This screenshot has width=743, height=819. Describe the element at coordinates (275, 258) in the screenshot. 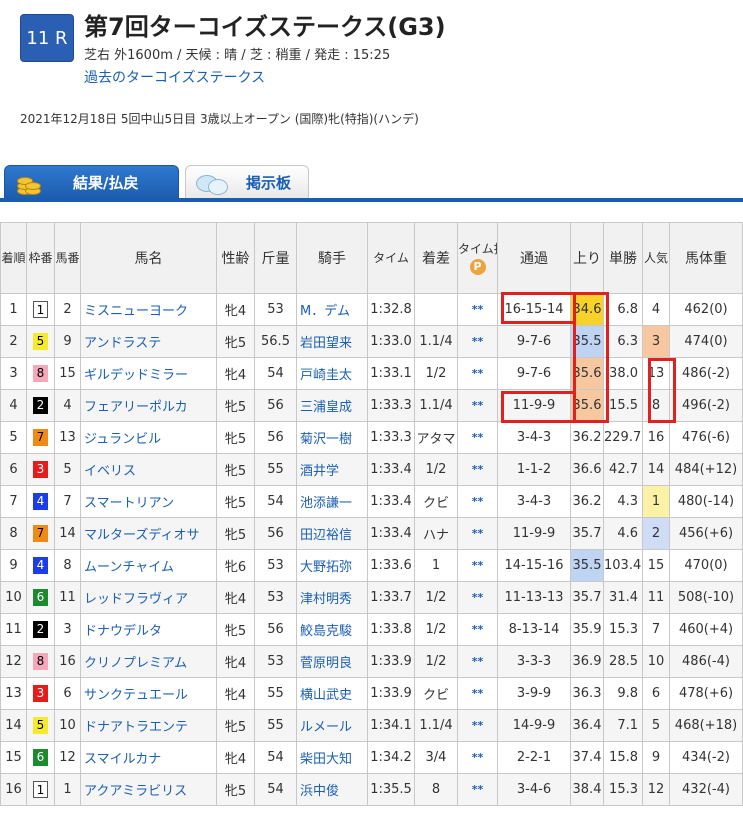

I see `col-weight: 斤量` at that location.